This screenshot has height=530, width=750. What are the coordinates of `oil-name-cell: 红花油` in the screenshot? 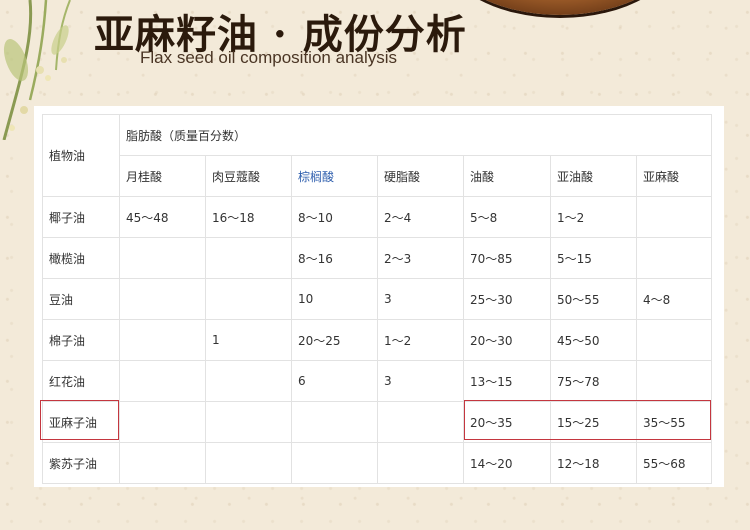 It's located at (81, 381).